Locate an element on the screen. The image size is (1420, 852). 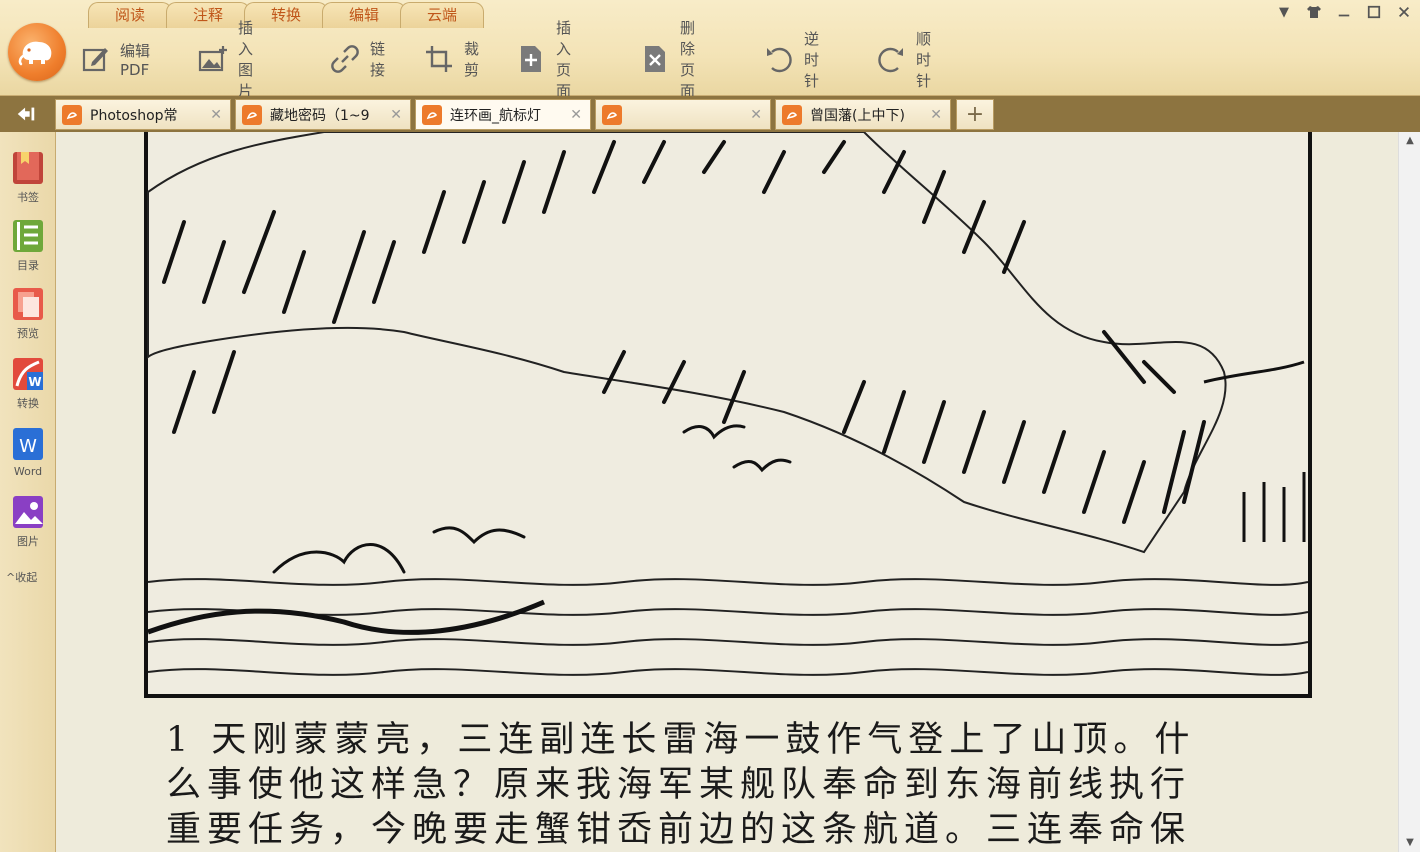
elephant-logo-icon is located at coordinates (35, 53).